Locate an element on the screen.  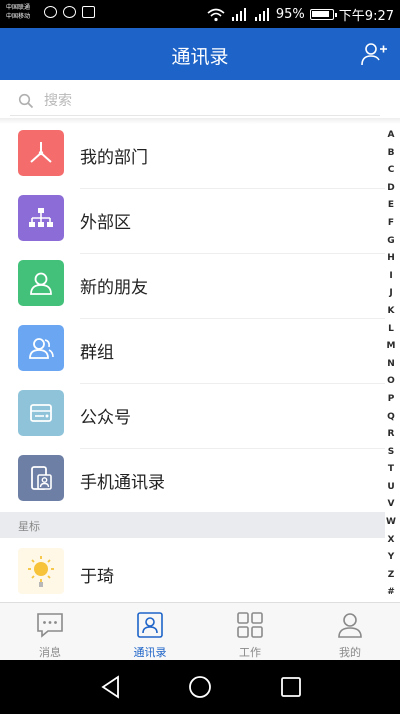
alpha-letter: # is located at coordinates (391, 593).